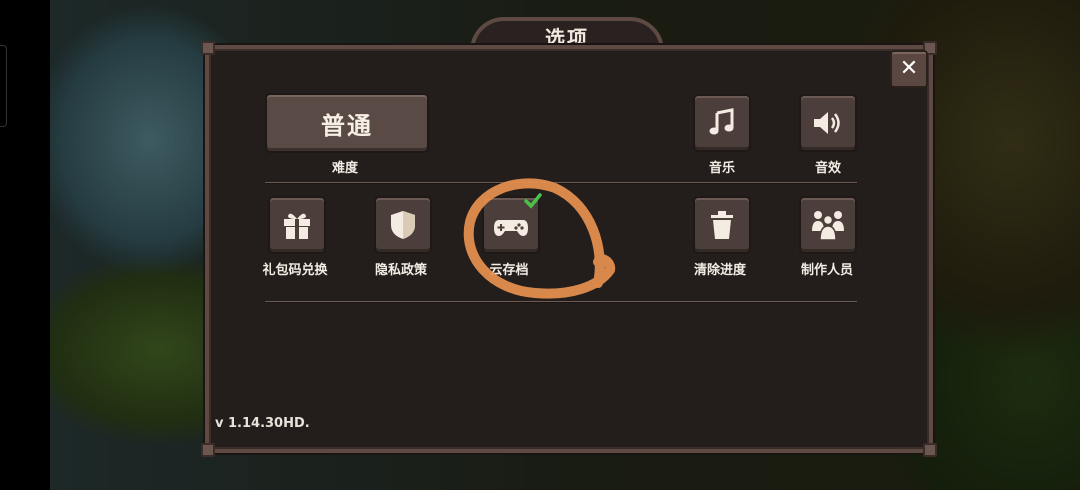  Describe the element at coordinates (344, 168) in the screenshot. I see `difficulty-caption: 难度` at that location.